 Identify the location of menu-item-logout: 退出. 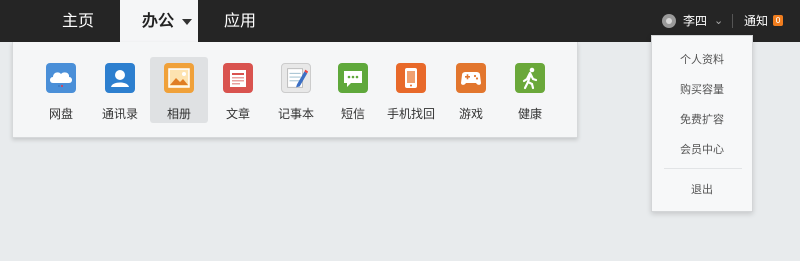
(702, 189).